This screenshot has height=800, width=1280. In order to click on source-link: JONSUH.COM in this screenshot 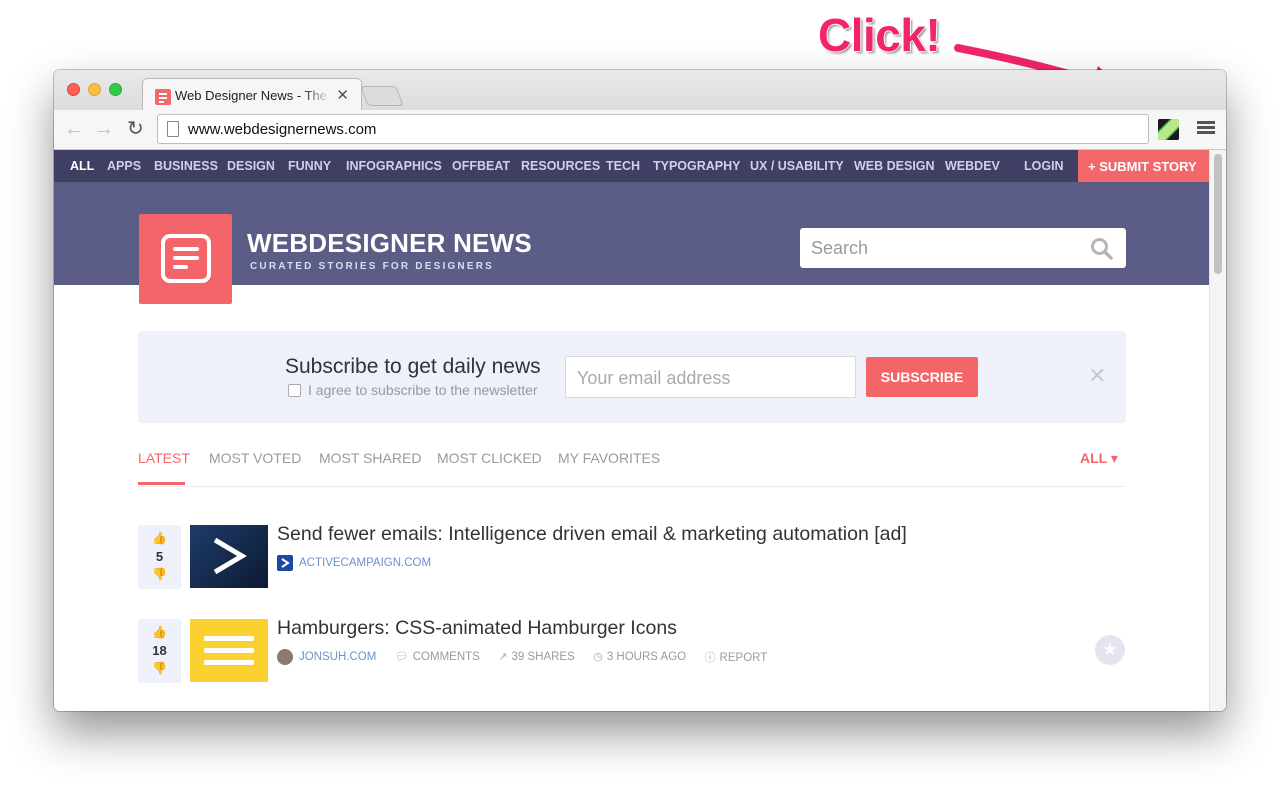, I will do `click(337, 657)`.